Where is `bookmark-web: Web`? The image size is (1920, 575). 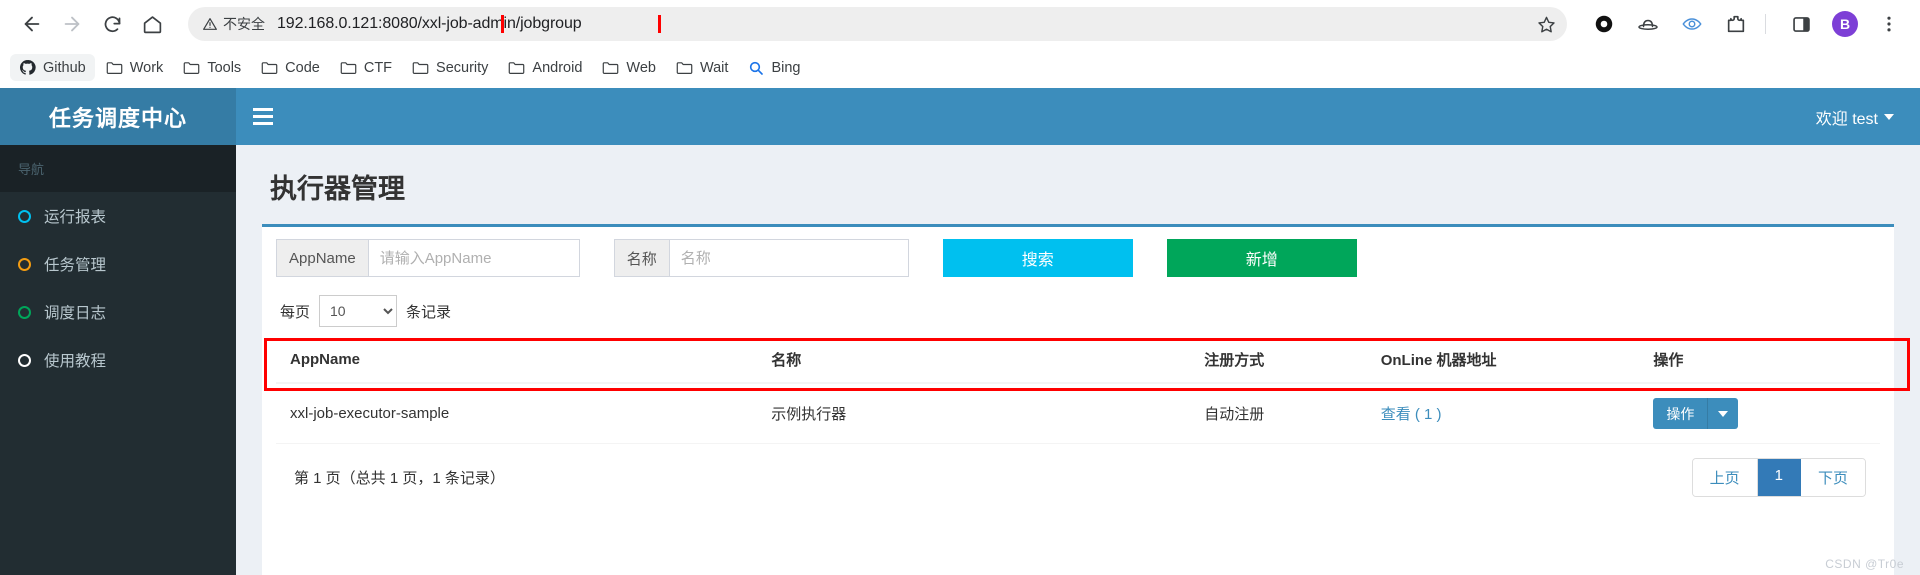 bookmark-web: Web is located at coordinates (629, 68).